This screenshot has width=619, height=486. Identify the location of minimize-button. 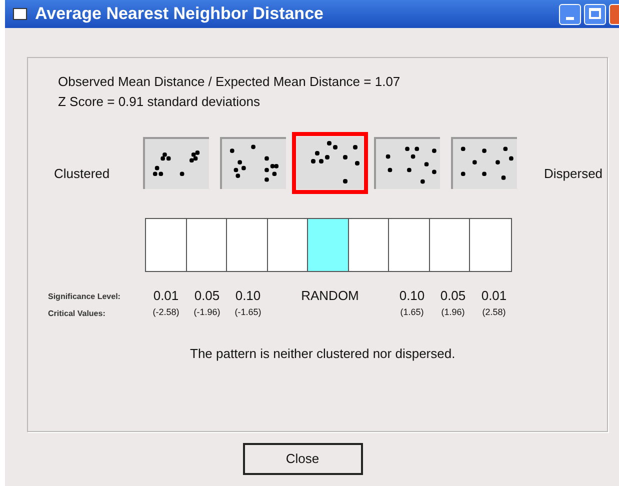
(570, 14).